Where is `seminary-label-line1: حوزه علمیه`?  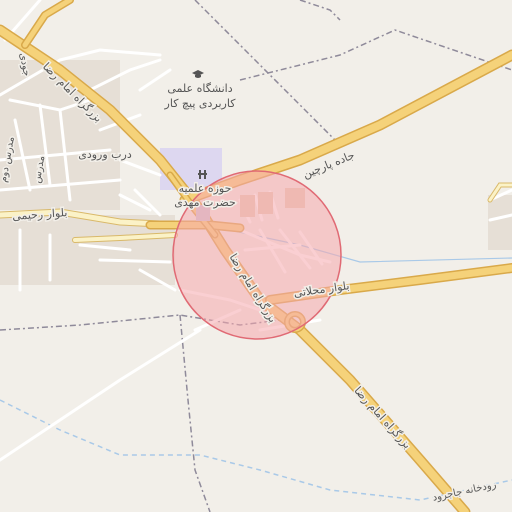
seminary-label-line1: حوزه علمیه is located at coordinates (205, 188).